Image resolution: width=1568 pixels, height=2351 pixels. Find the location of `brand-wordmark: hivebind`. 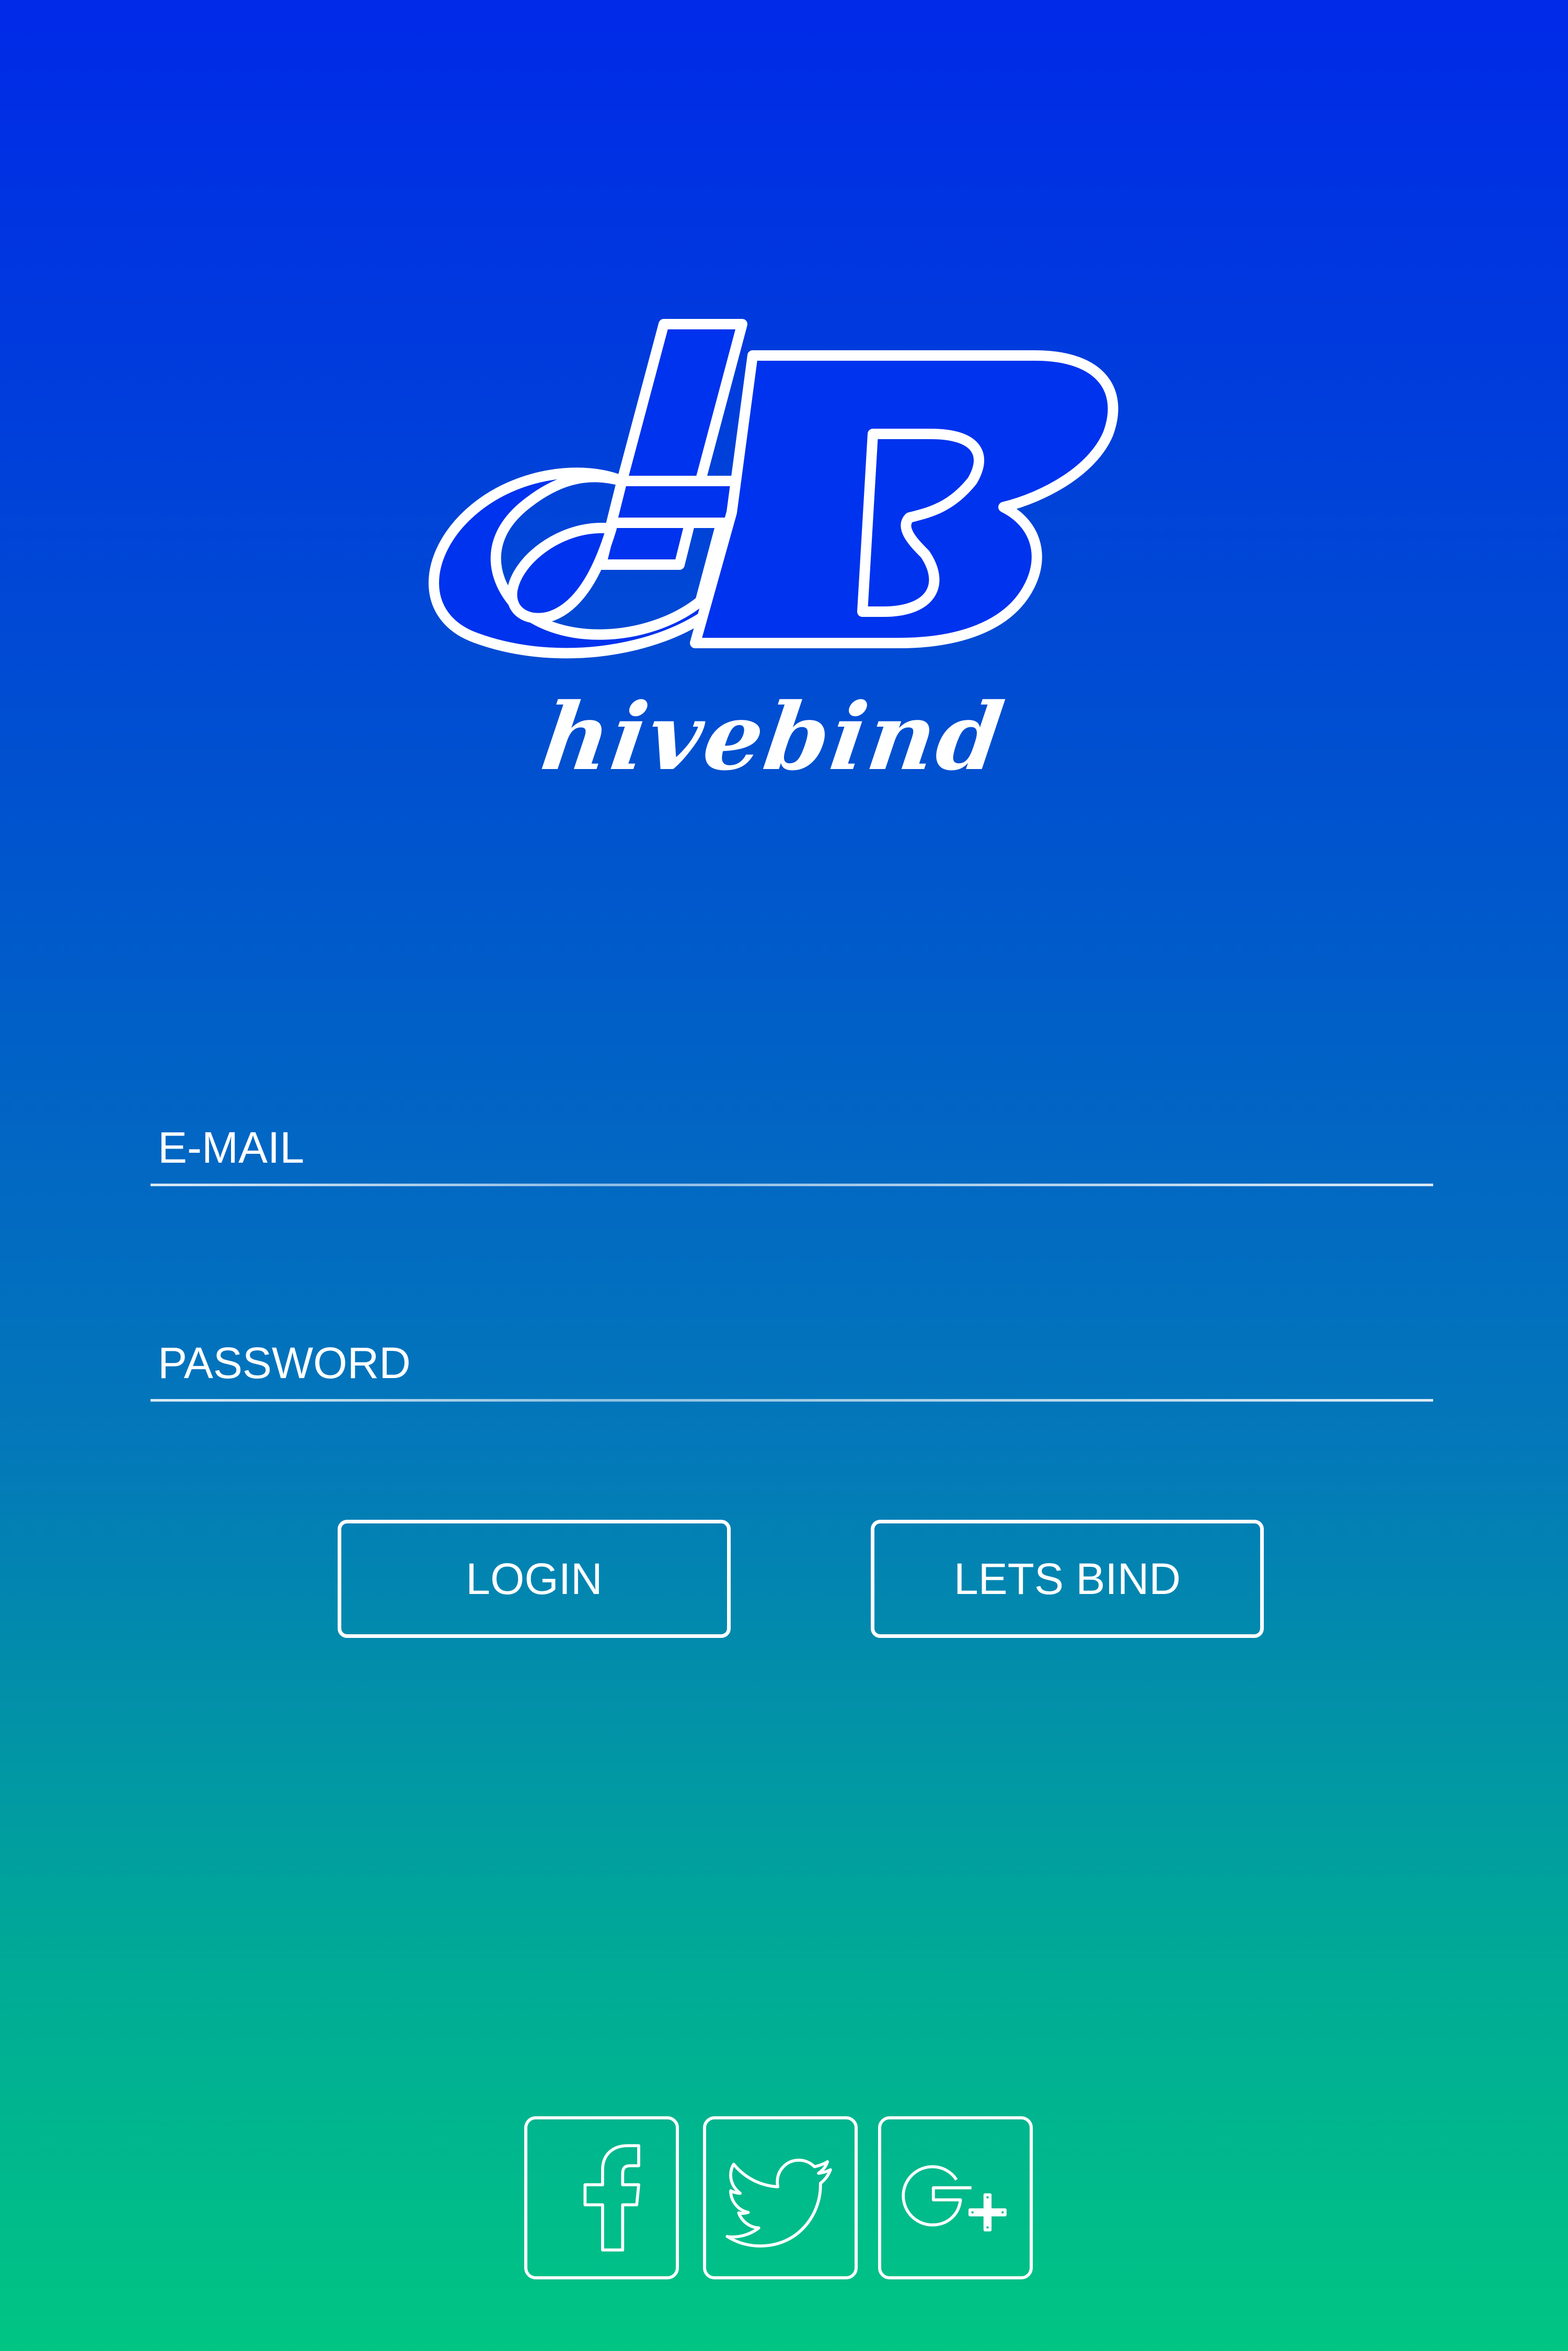

brand-wordmark: hivebind is located at coordinates (773, 737).